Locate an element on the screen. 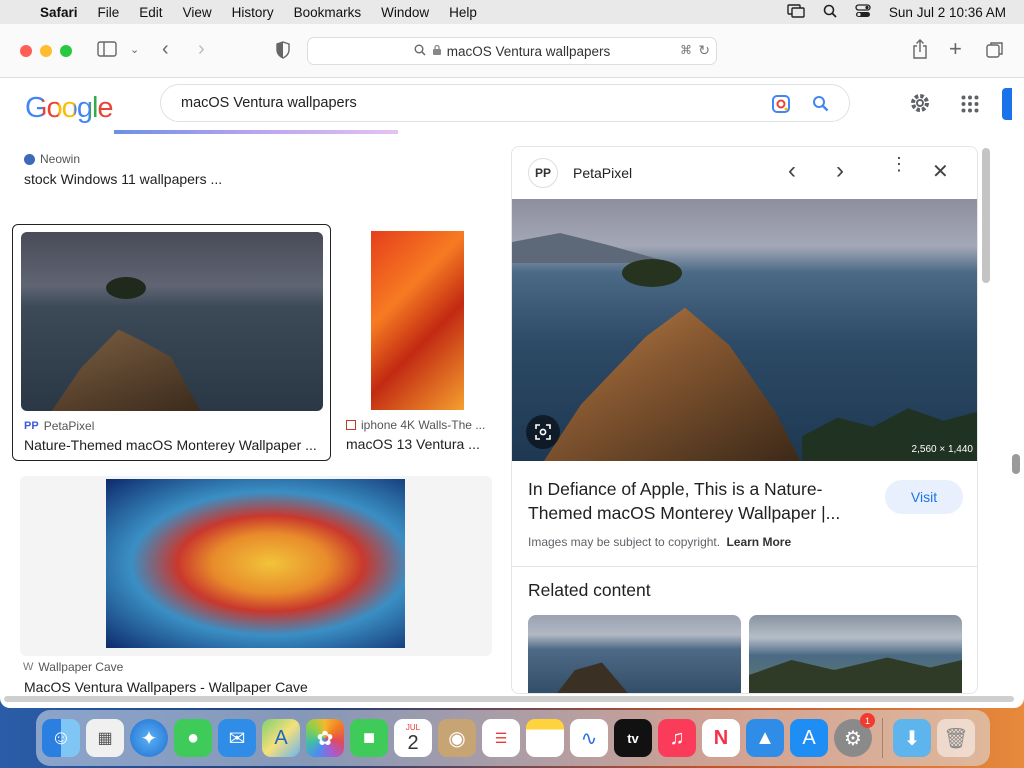  apple-tv-icon: tv is located at coordinates (633, 738).